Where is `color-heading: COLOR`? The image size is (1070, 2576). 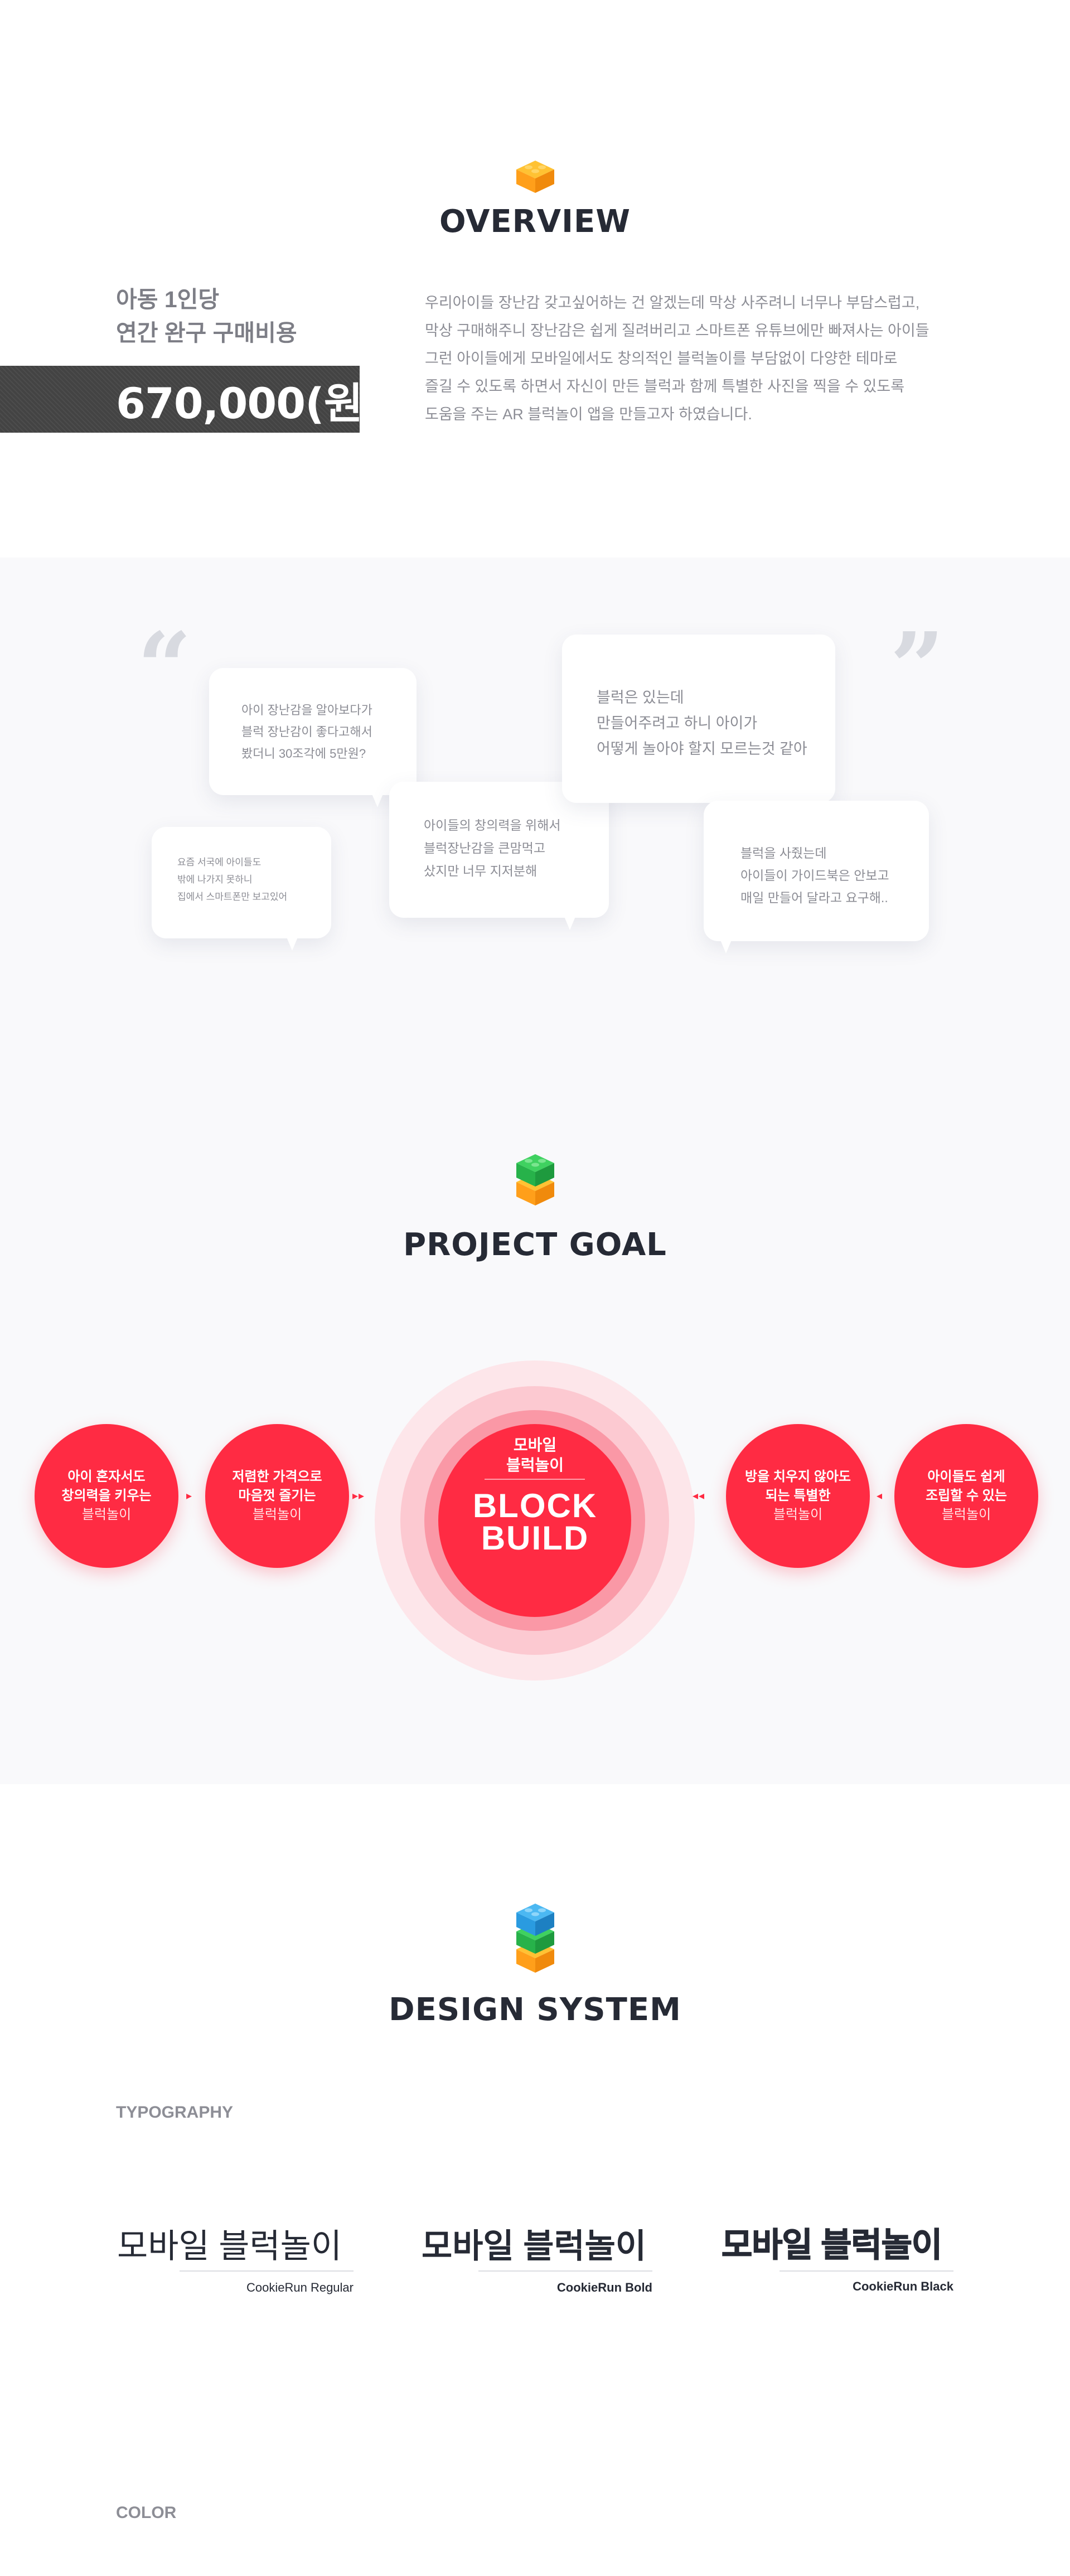
color-heading: COLOR is located at coordinates (146, 2513).